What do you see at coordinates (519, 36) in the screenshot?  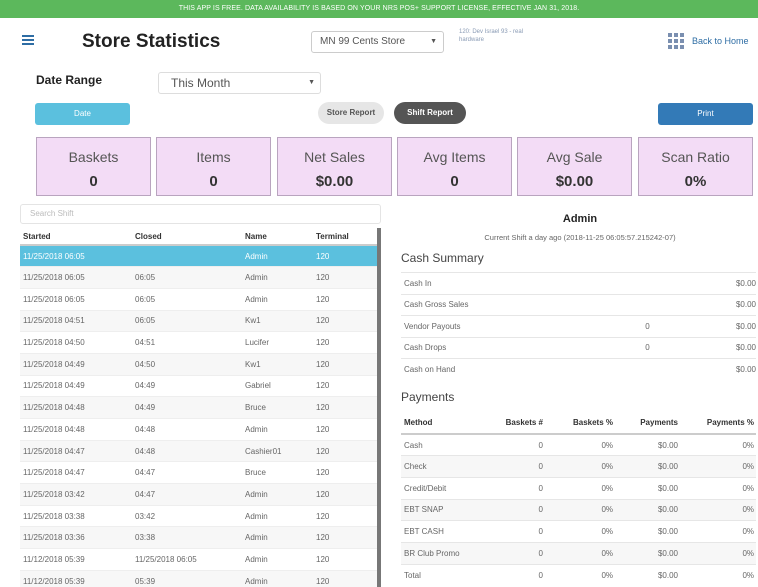 I see `register-info: 120: Dev Israel 93 - real hardware` at bounding box center [519, 36].